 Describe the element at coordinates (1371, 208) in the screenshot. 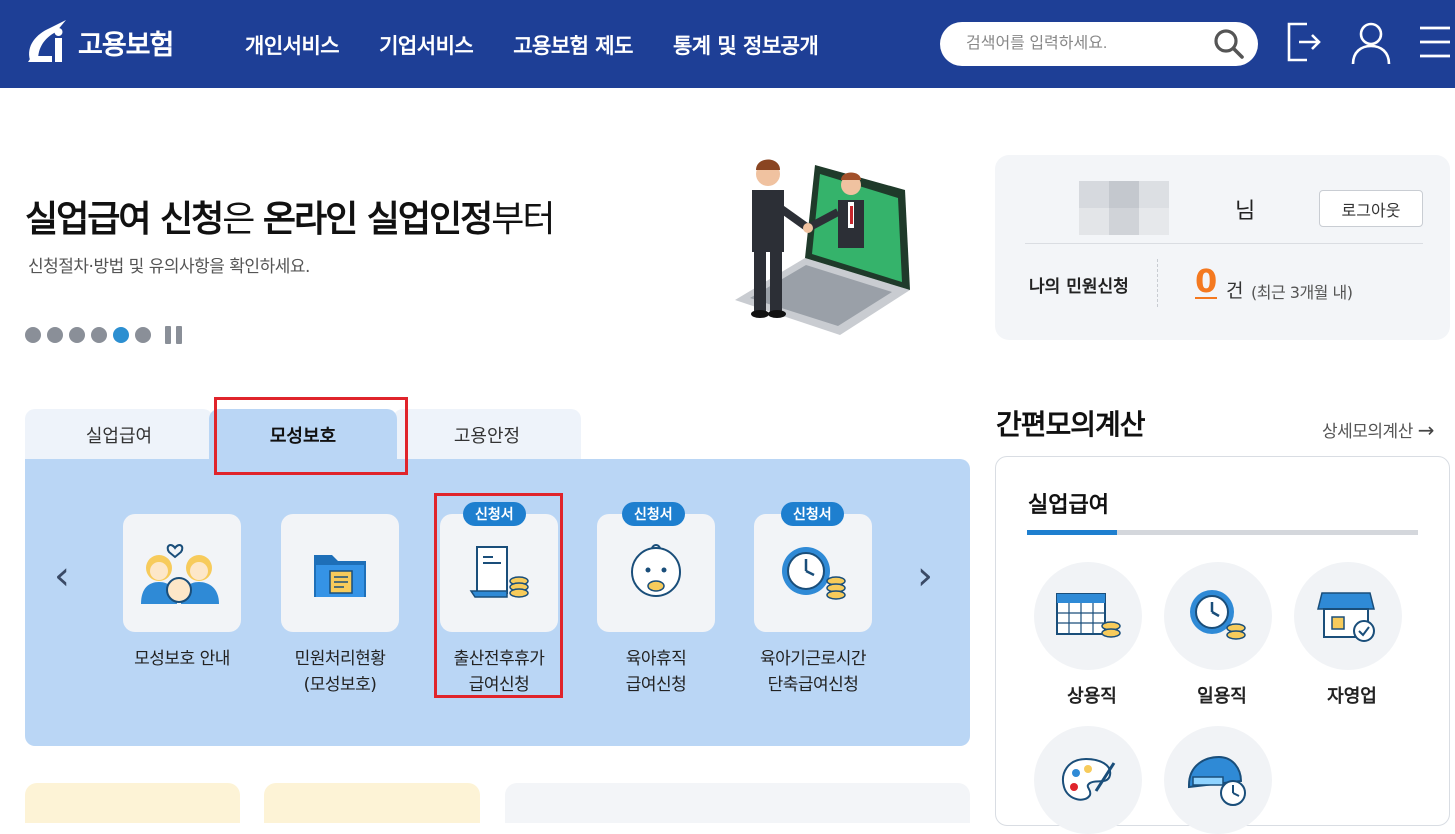

I see `logout-button: 로그아웃` at that location.